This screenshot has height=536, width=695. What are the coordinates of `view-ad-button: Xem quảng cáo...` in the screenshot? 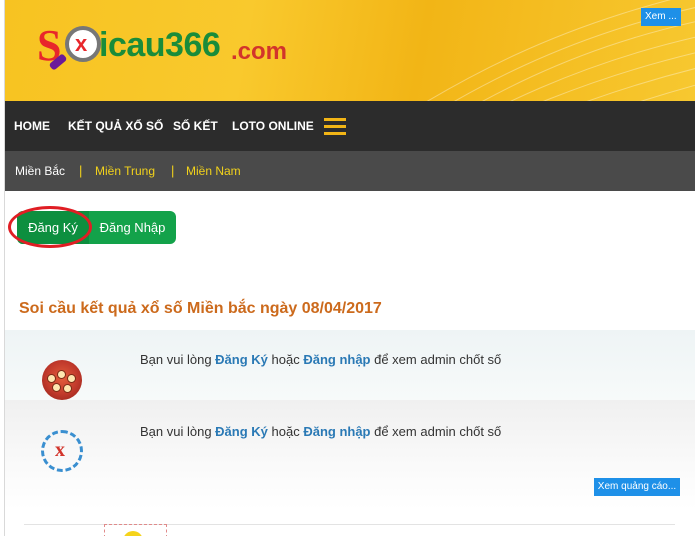 It's located at (637, 487).